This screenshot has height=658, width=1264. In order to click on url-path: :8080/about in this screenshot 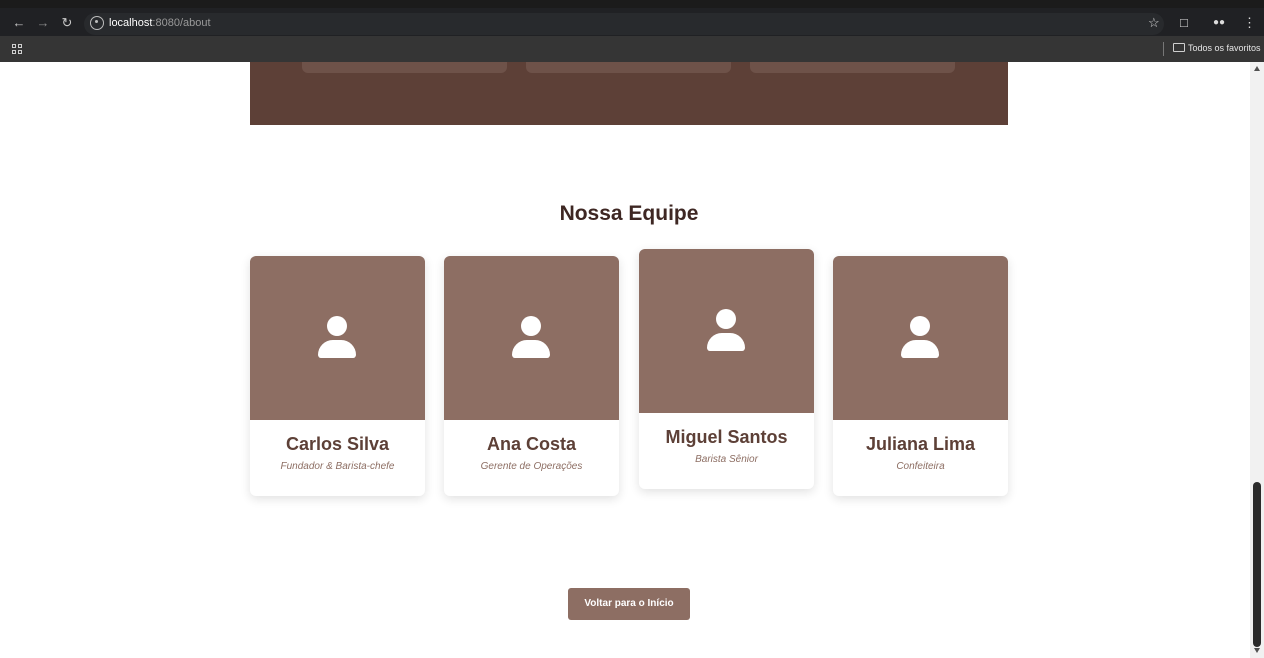, I will do `click(181, 23)`.